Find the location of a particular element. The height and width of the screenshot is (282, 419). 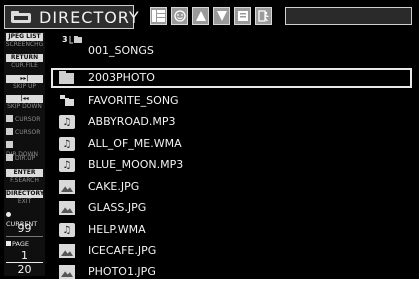

list-item: ♫ ALL_OF_ME.WMA is located at coordinates (234, 144).